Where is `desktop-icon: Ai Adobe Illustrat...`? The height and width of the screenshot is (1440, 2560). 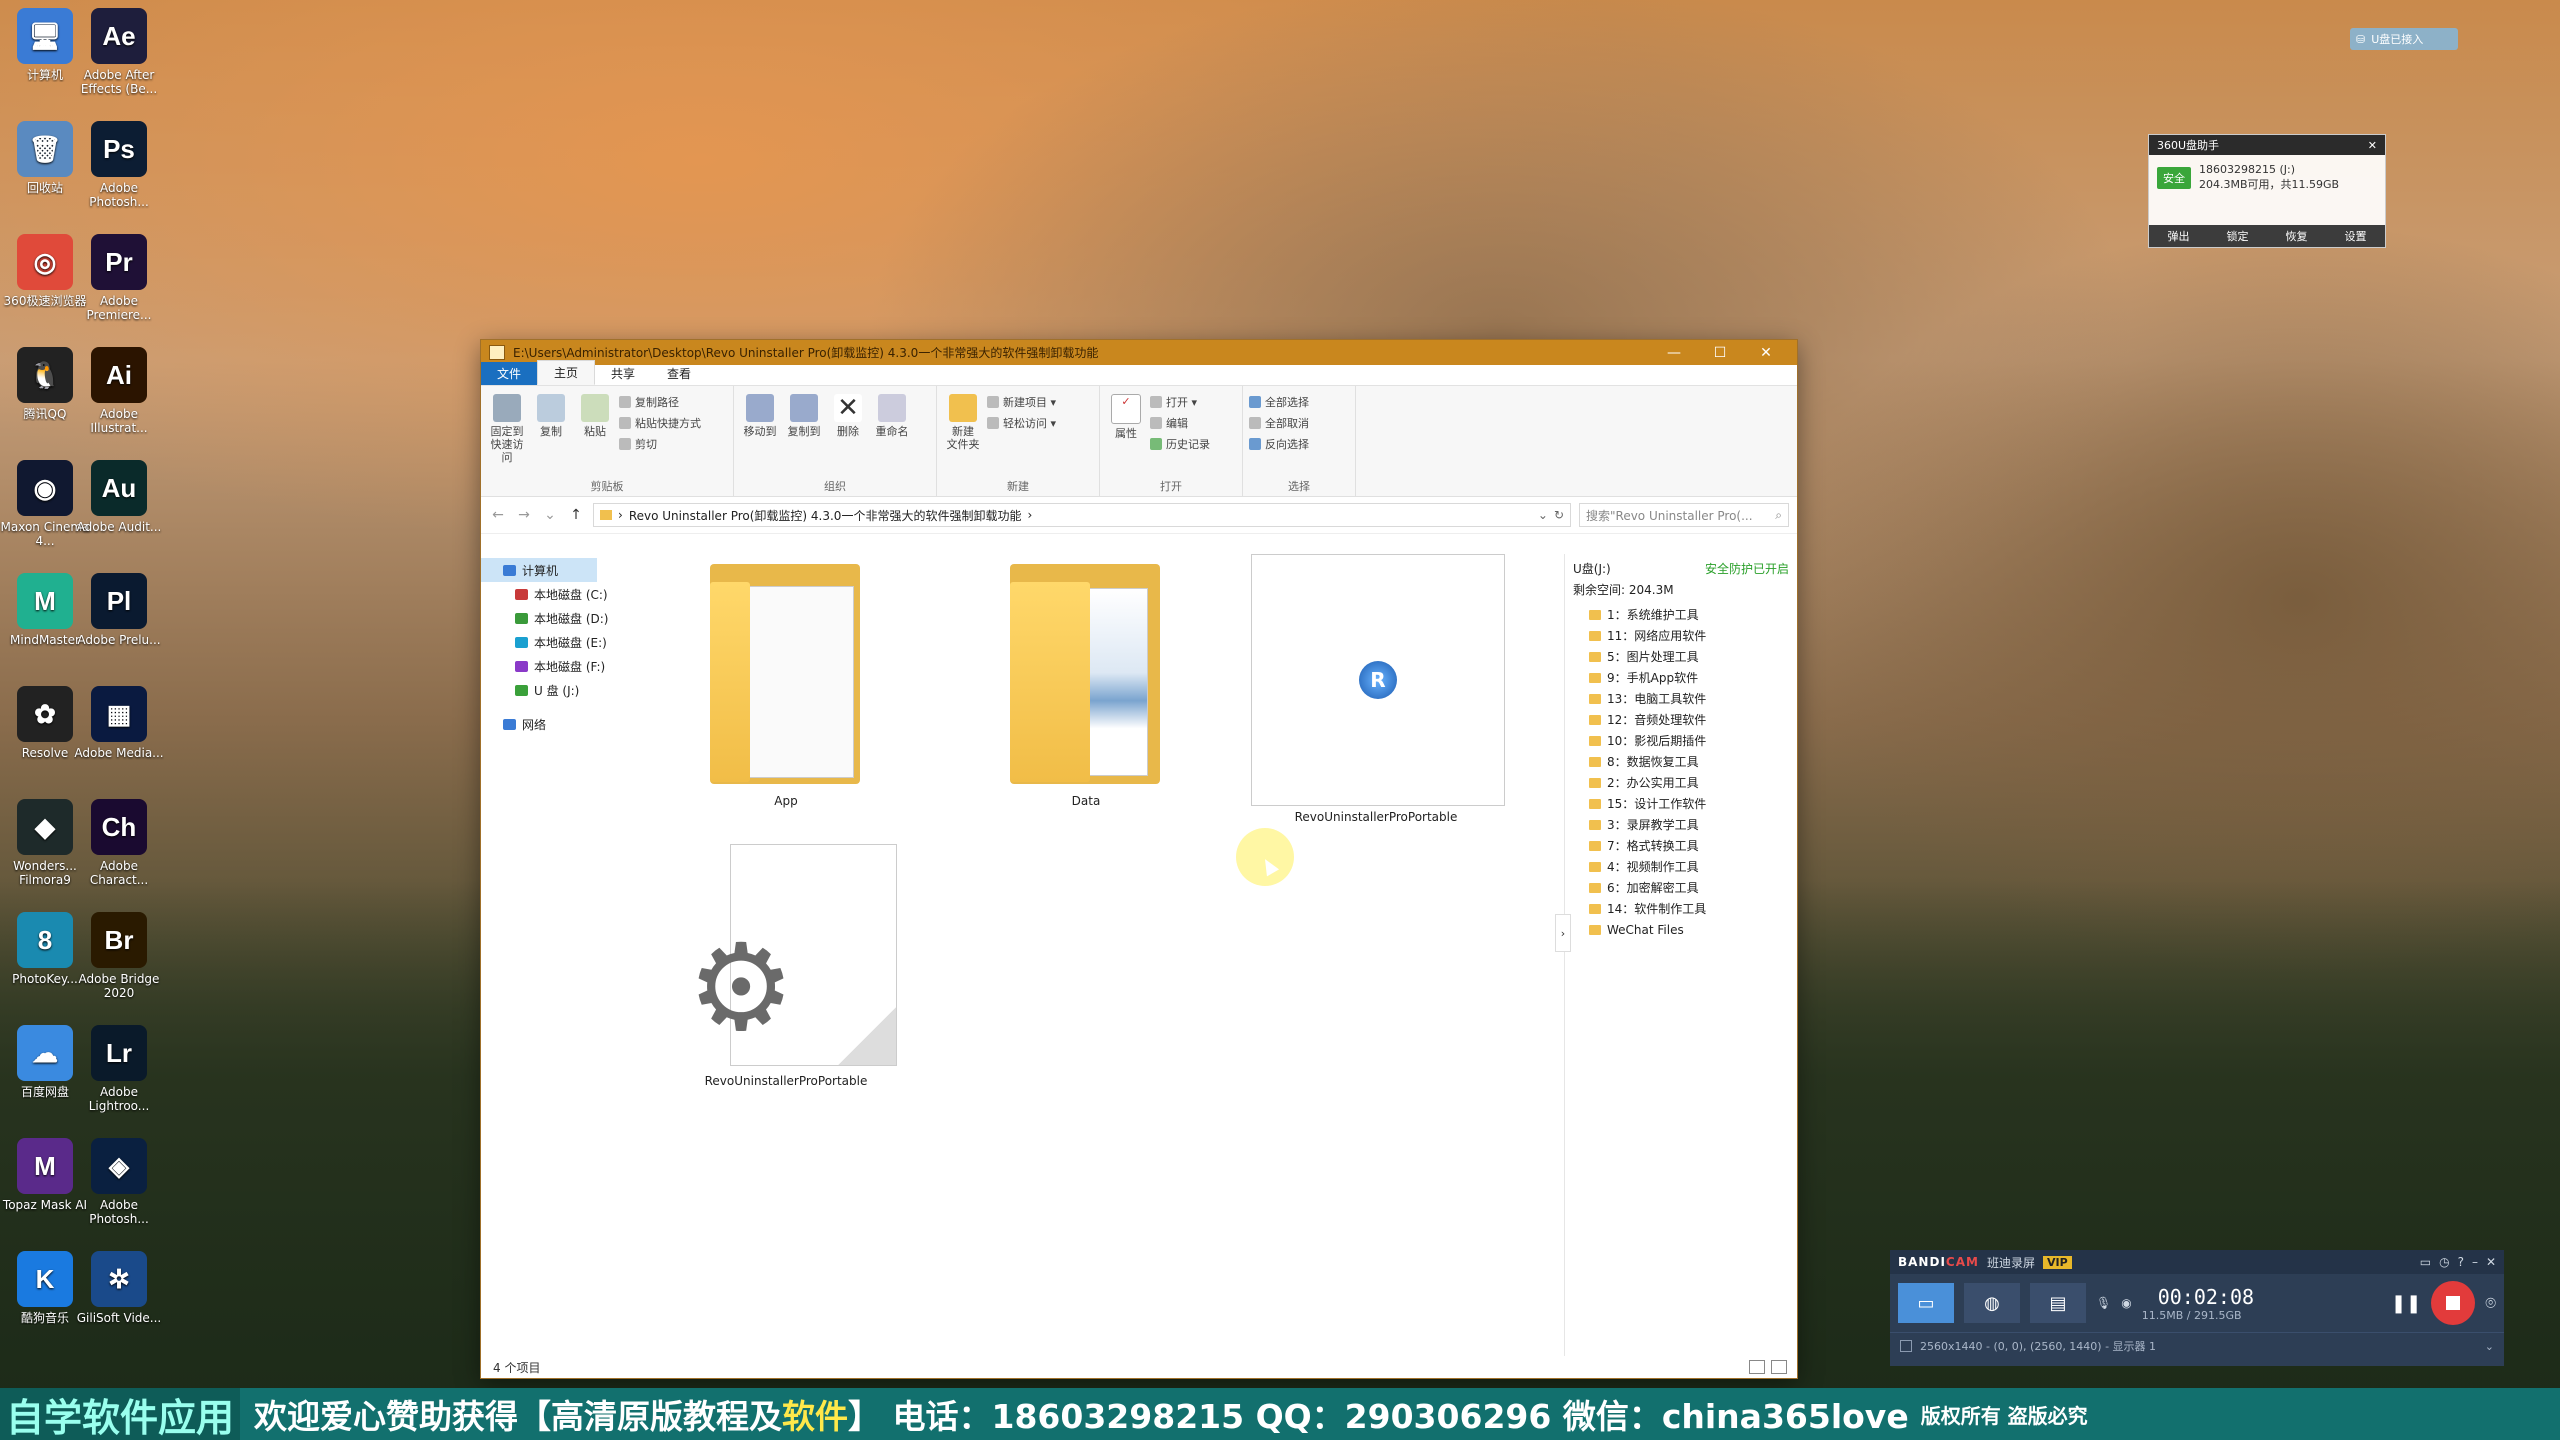 desktop-icon: Ai Adobe Illustrat... is located at coordinates (119, 391).